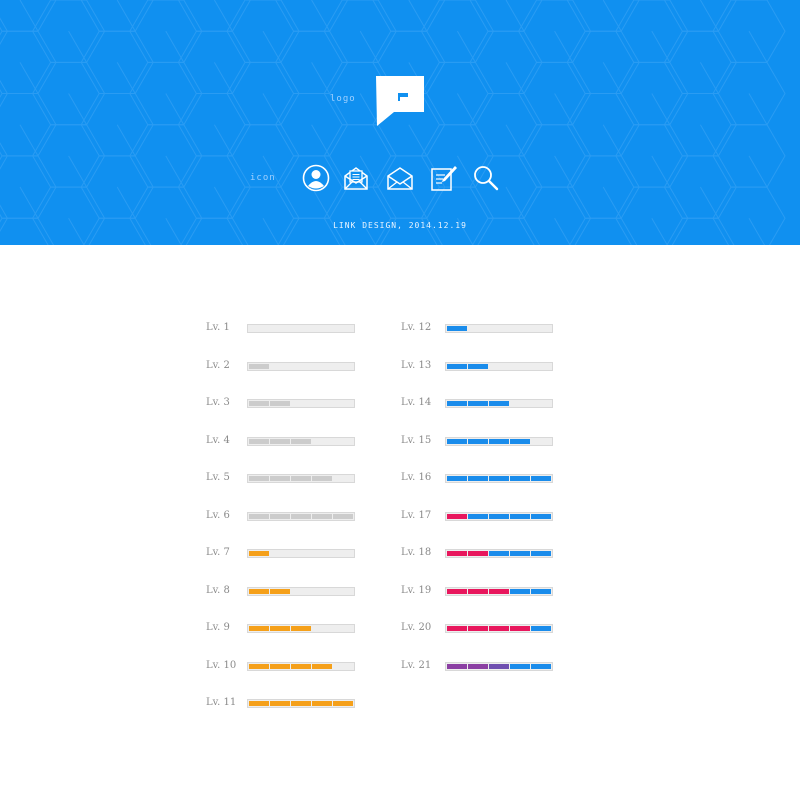 The image size is (800, 800). I want to click on level-row: Lv. 13, so click(481, 366).